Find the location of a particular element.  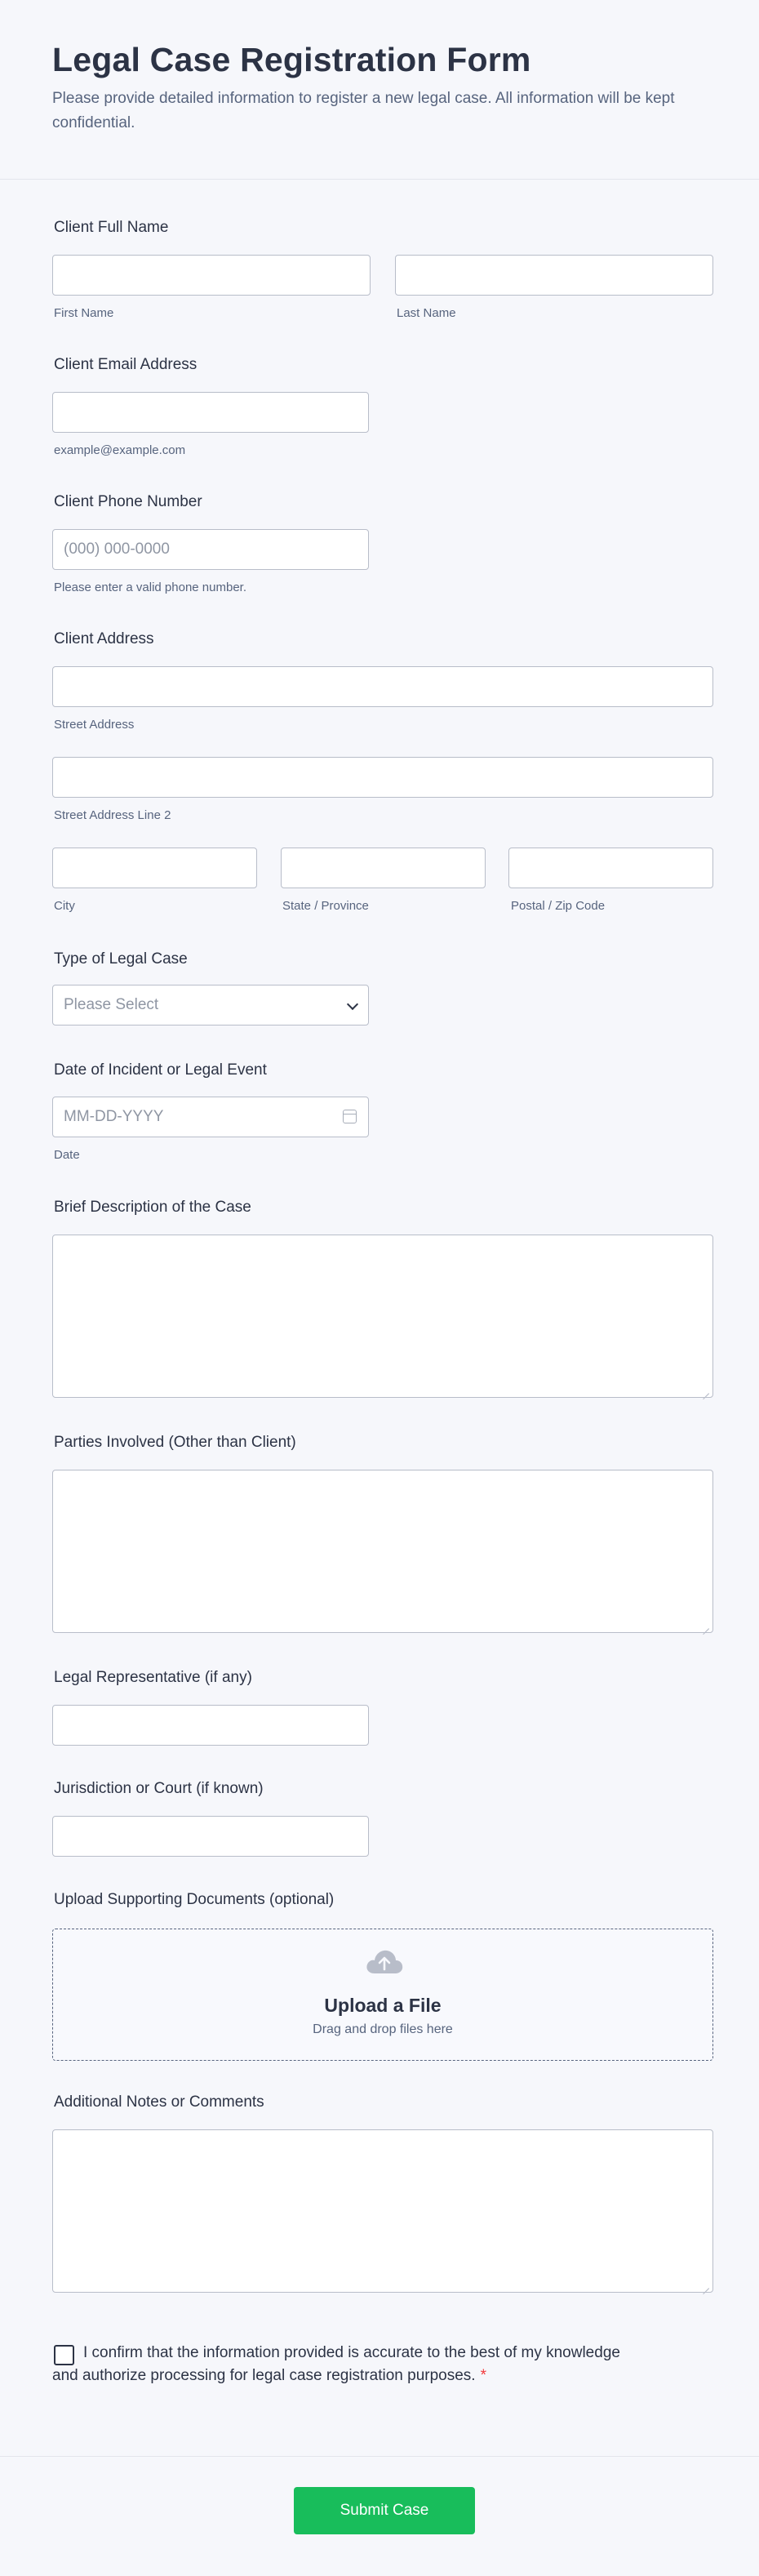

date-input: MM-DD-YYYY is located at coordinates (210, 1117).